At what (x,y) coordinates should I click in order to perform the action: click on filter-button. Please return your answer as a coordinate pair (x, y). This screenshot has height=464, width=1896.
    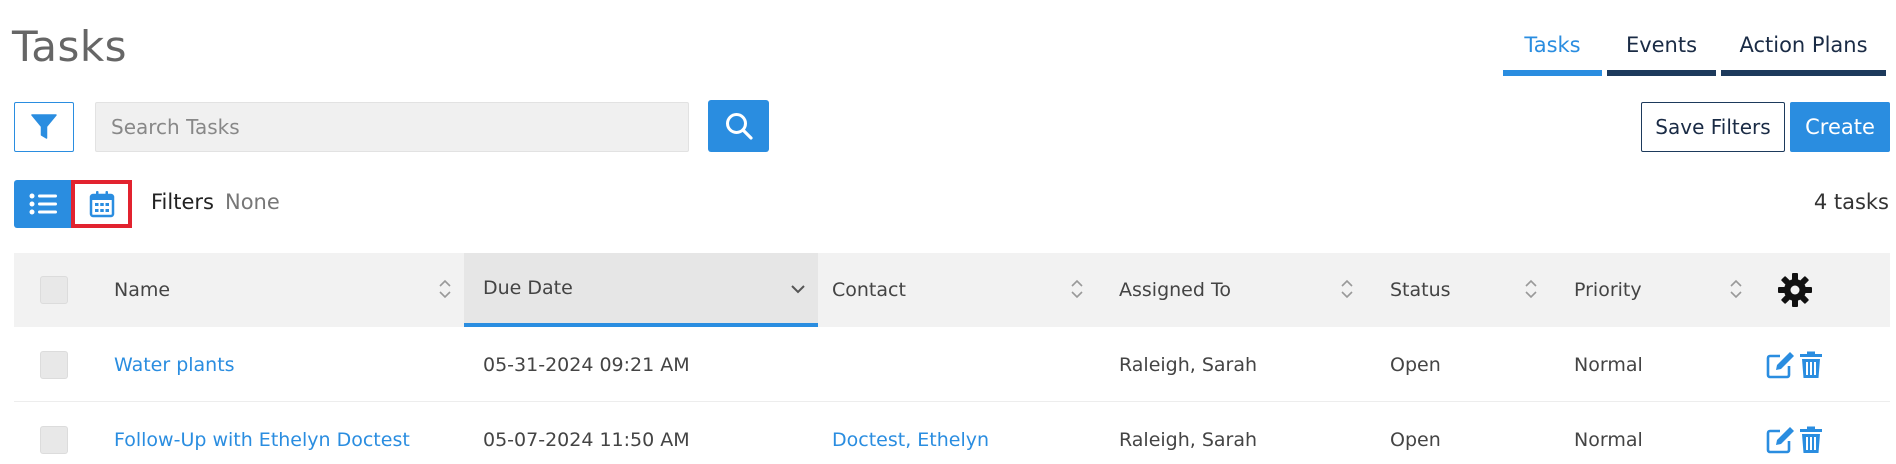
    Looking at the image, I should click on (44, 127).